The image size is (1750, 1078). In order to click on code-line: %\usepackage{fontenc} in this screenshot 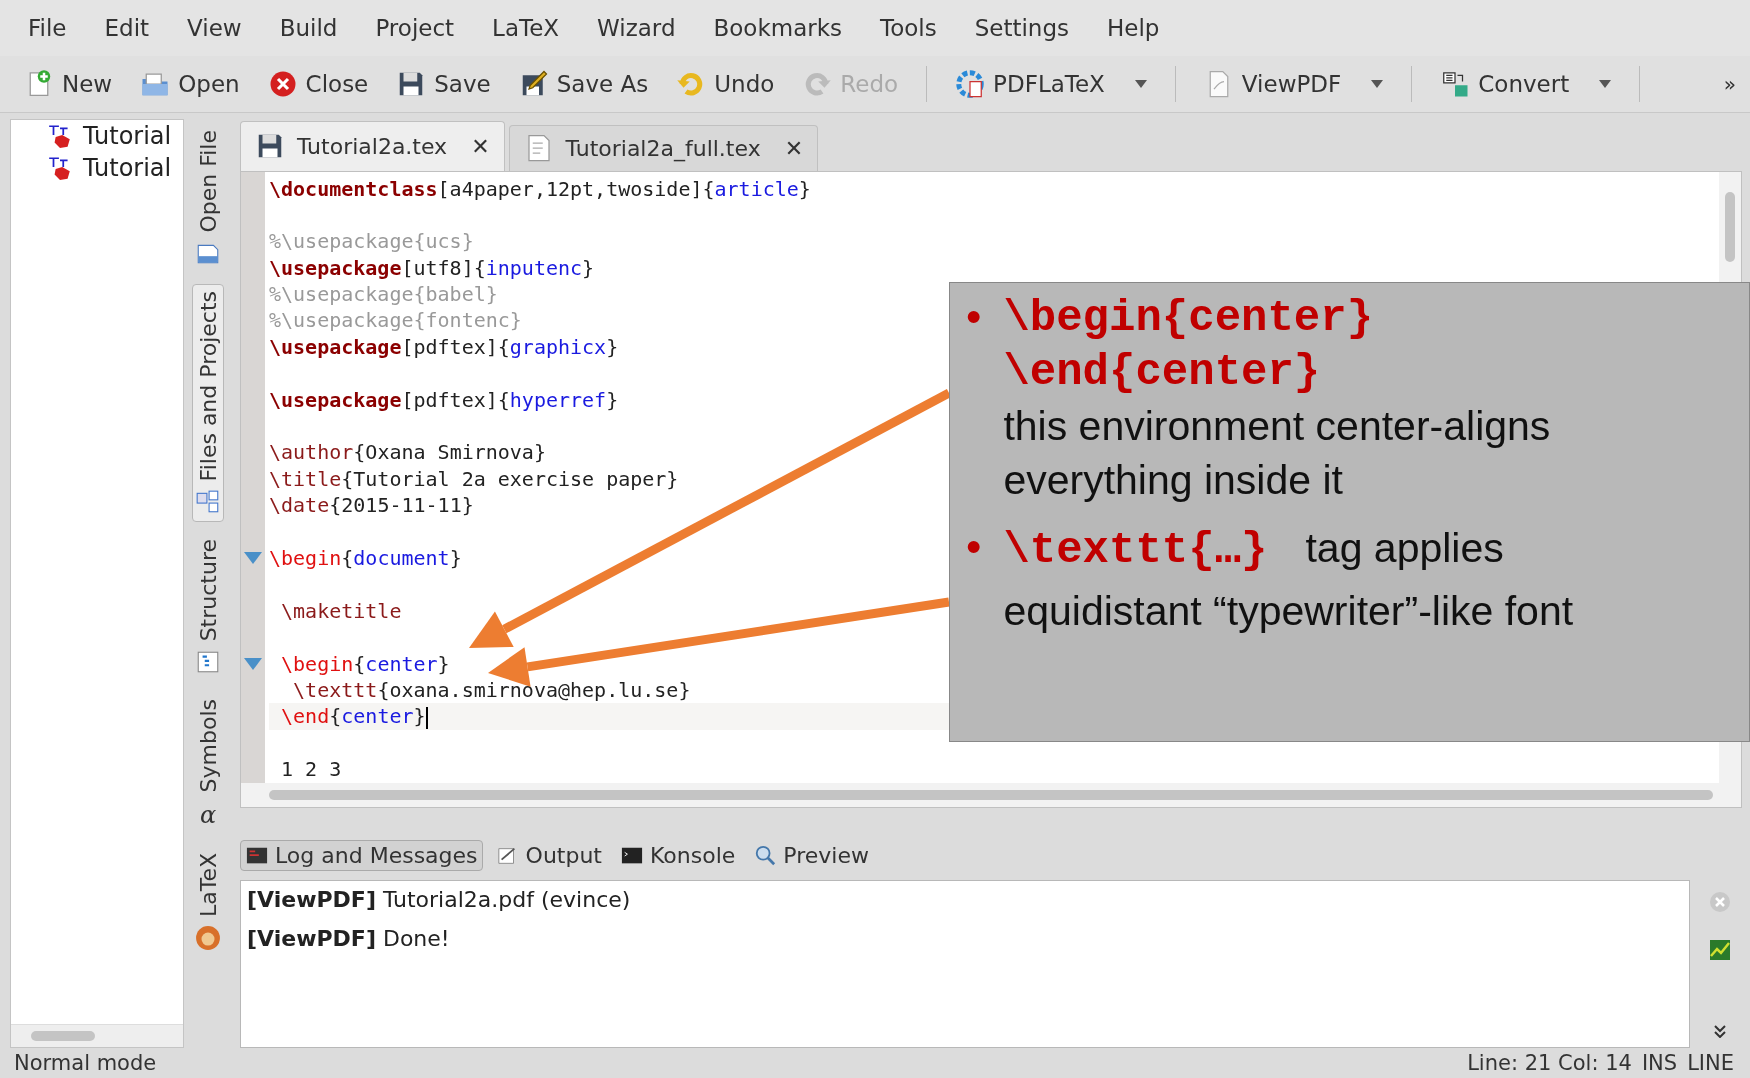, I will do `click(395, 320)`.